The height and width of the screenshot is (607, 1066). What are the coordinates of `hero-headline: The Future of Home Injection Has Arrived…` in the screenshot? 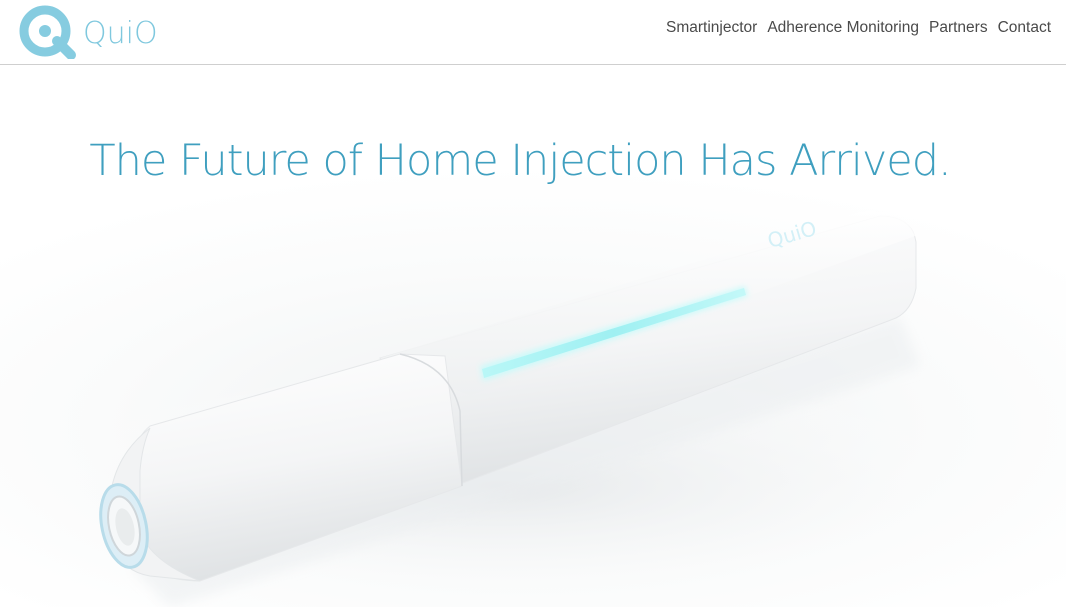 It's located at (520, 161).